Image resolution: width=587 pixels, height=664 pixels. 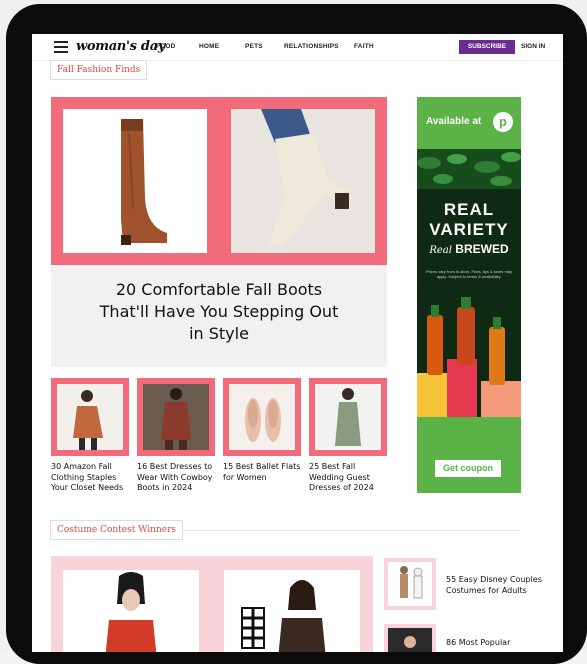 I want to click on ad-available-text: Available at, so click(x=454, y=121).